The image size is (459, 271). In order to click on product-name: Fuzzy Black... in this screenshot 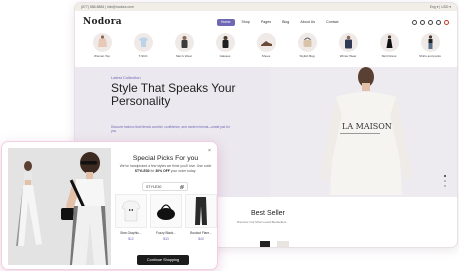, I will do `click(166, 233)`.